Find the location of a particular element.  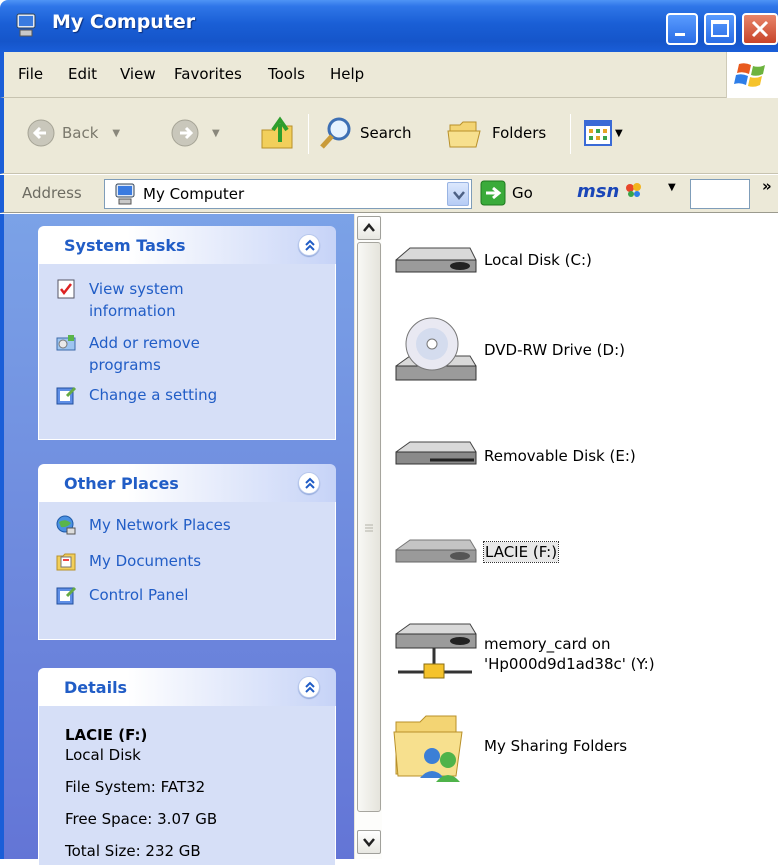

window-title: My Computer is located at coordinates (124, 22).